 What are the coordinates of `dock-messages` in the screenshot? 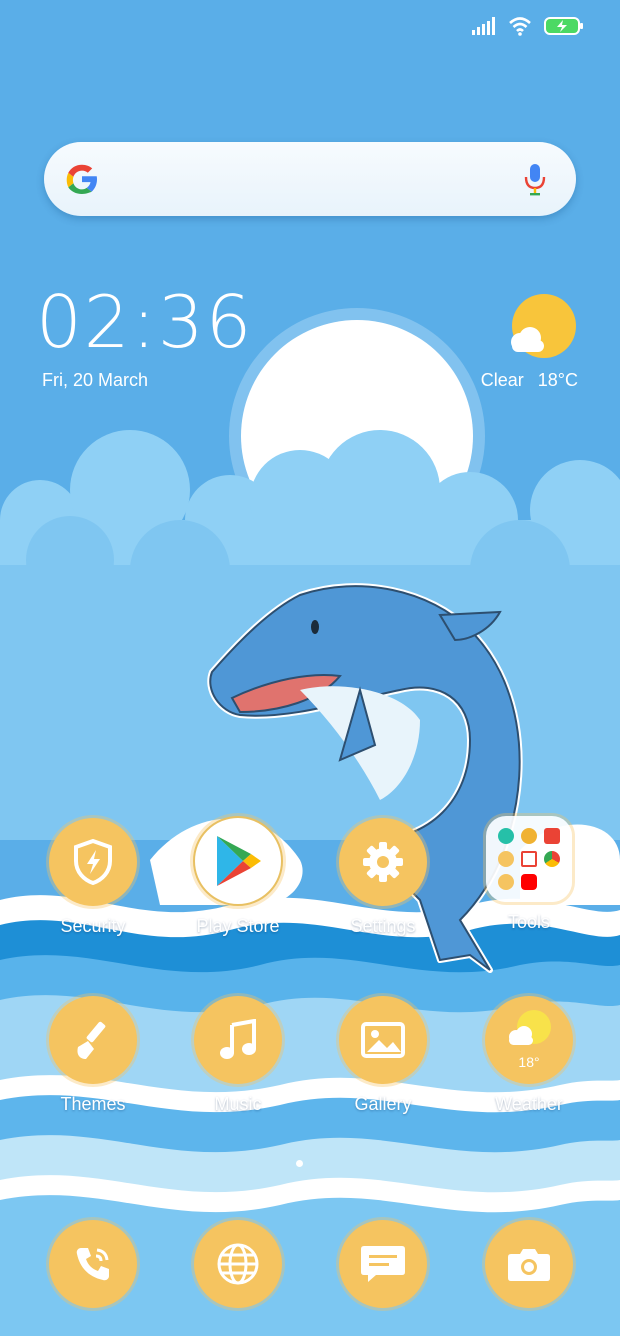 It's located at (383, 1264).